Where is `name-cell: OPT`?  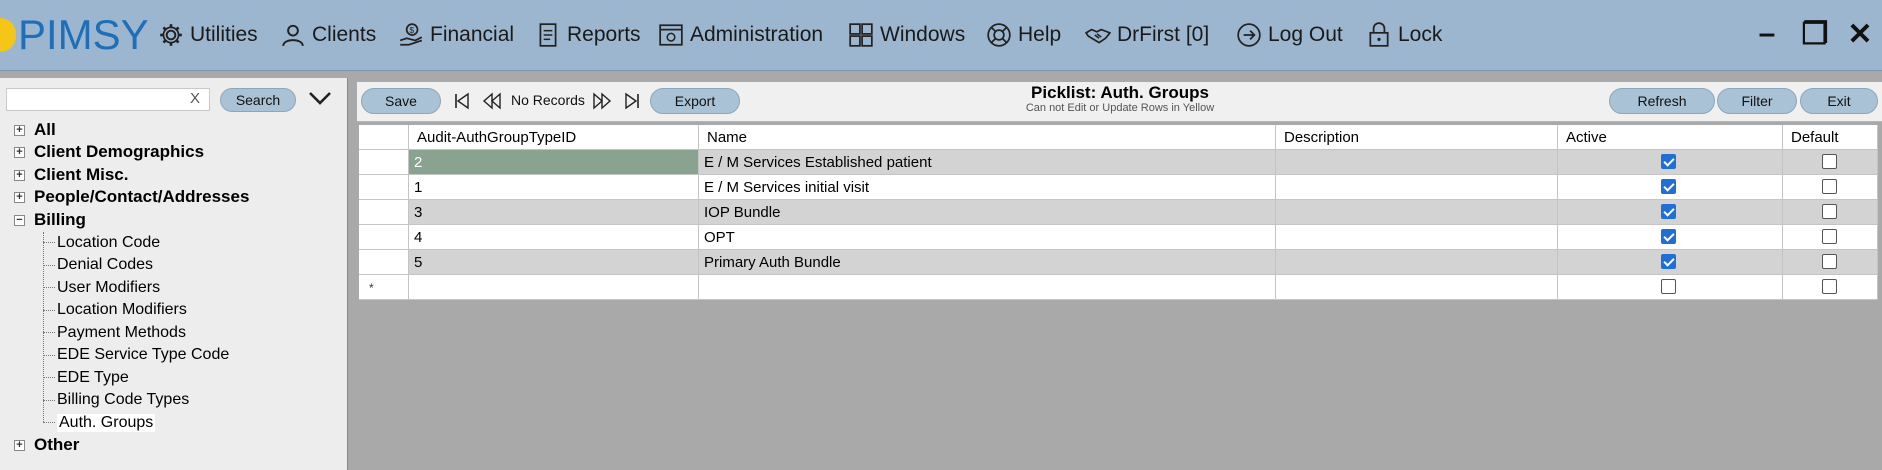
name-cell: OPT is located at coordinates (987, 237).